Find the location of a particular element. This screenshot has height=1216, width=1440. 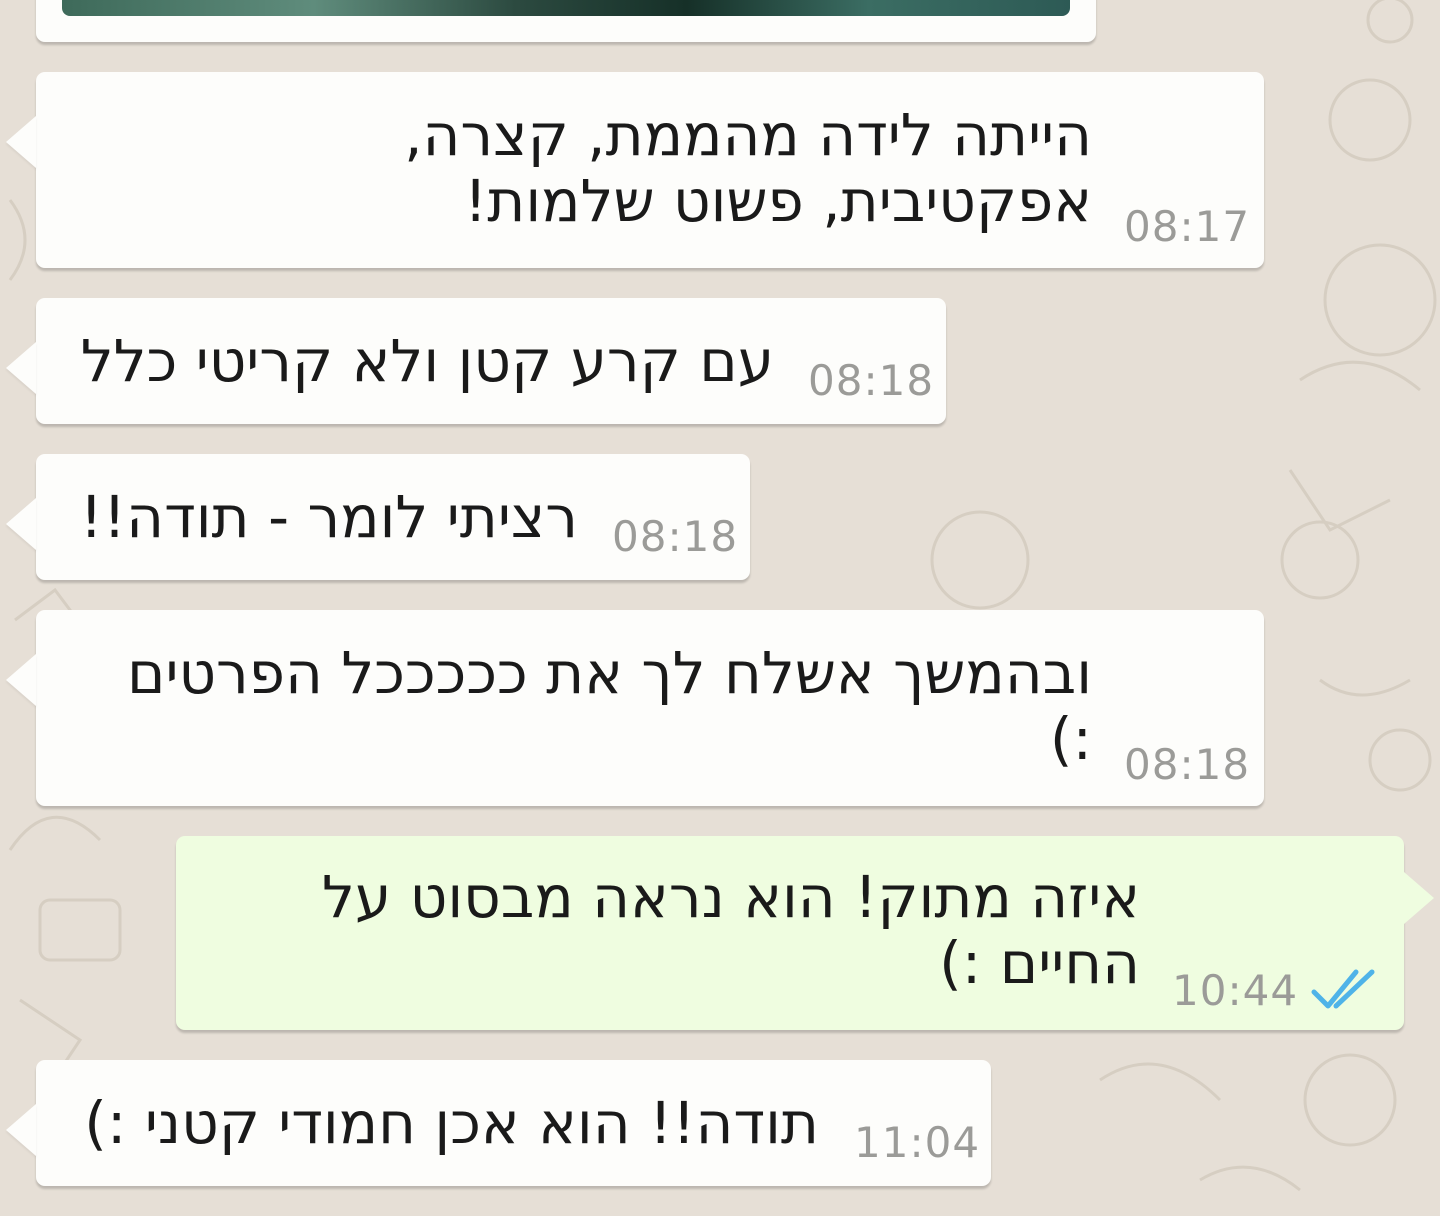

incoming-message-bubble: עם קרע קטן ולא קריטי כלל 08:18 is located at coordinates (491, 361).